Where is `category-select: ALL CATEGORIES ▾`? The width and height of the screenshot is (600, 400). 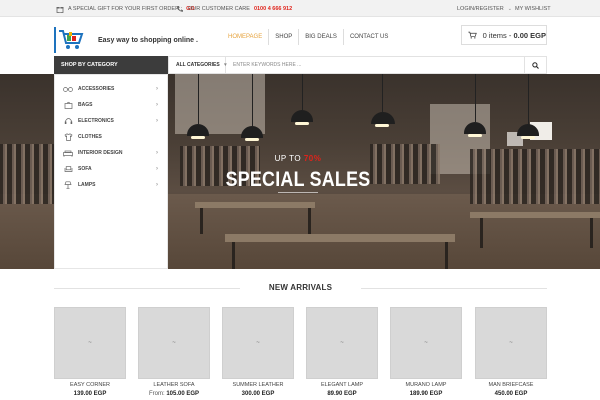
category-select: ALL CATEGORIES ▾ is located at coordinates (198, 65).